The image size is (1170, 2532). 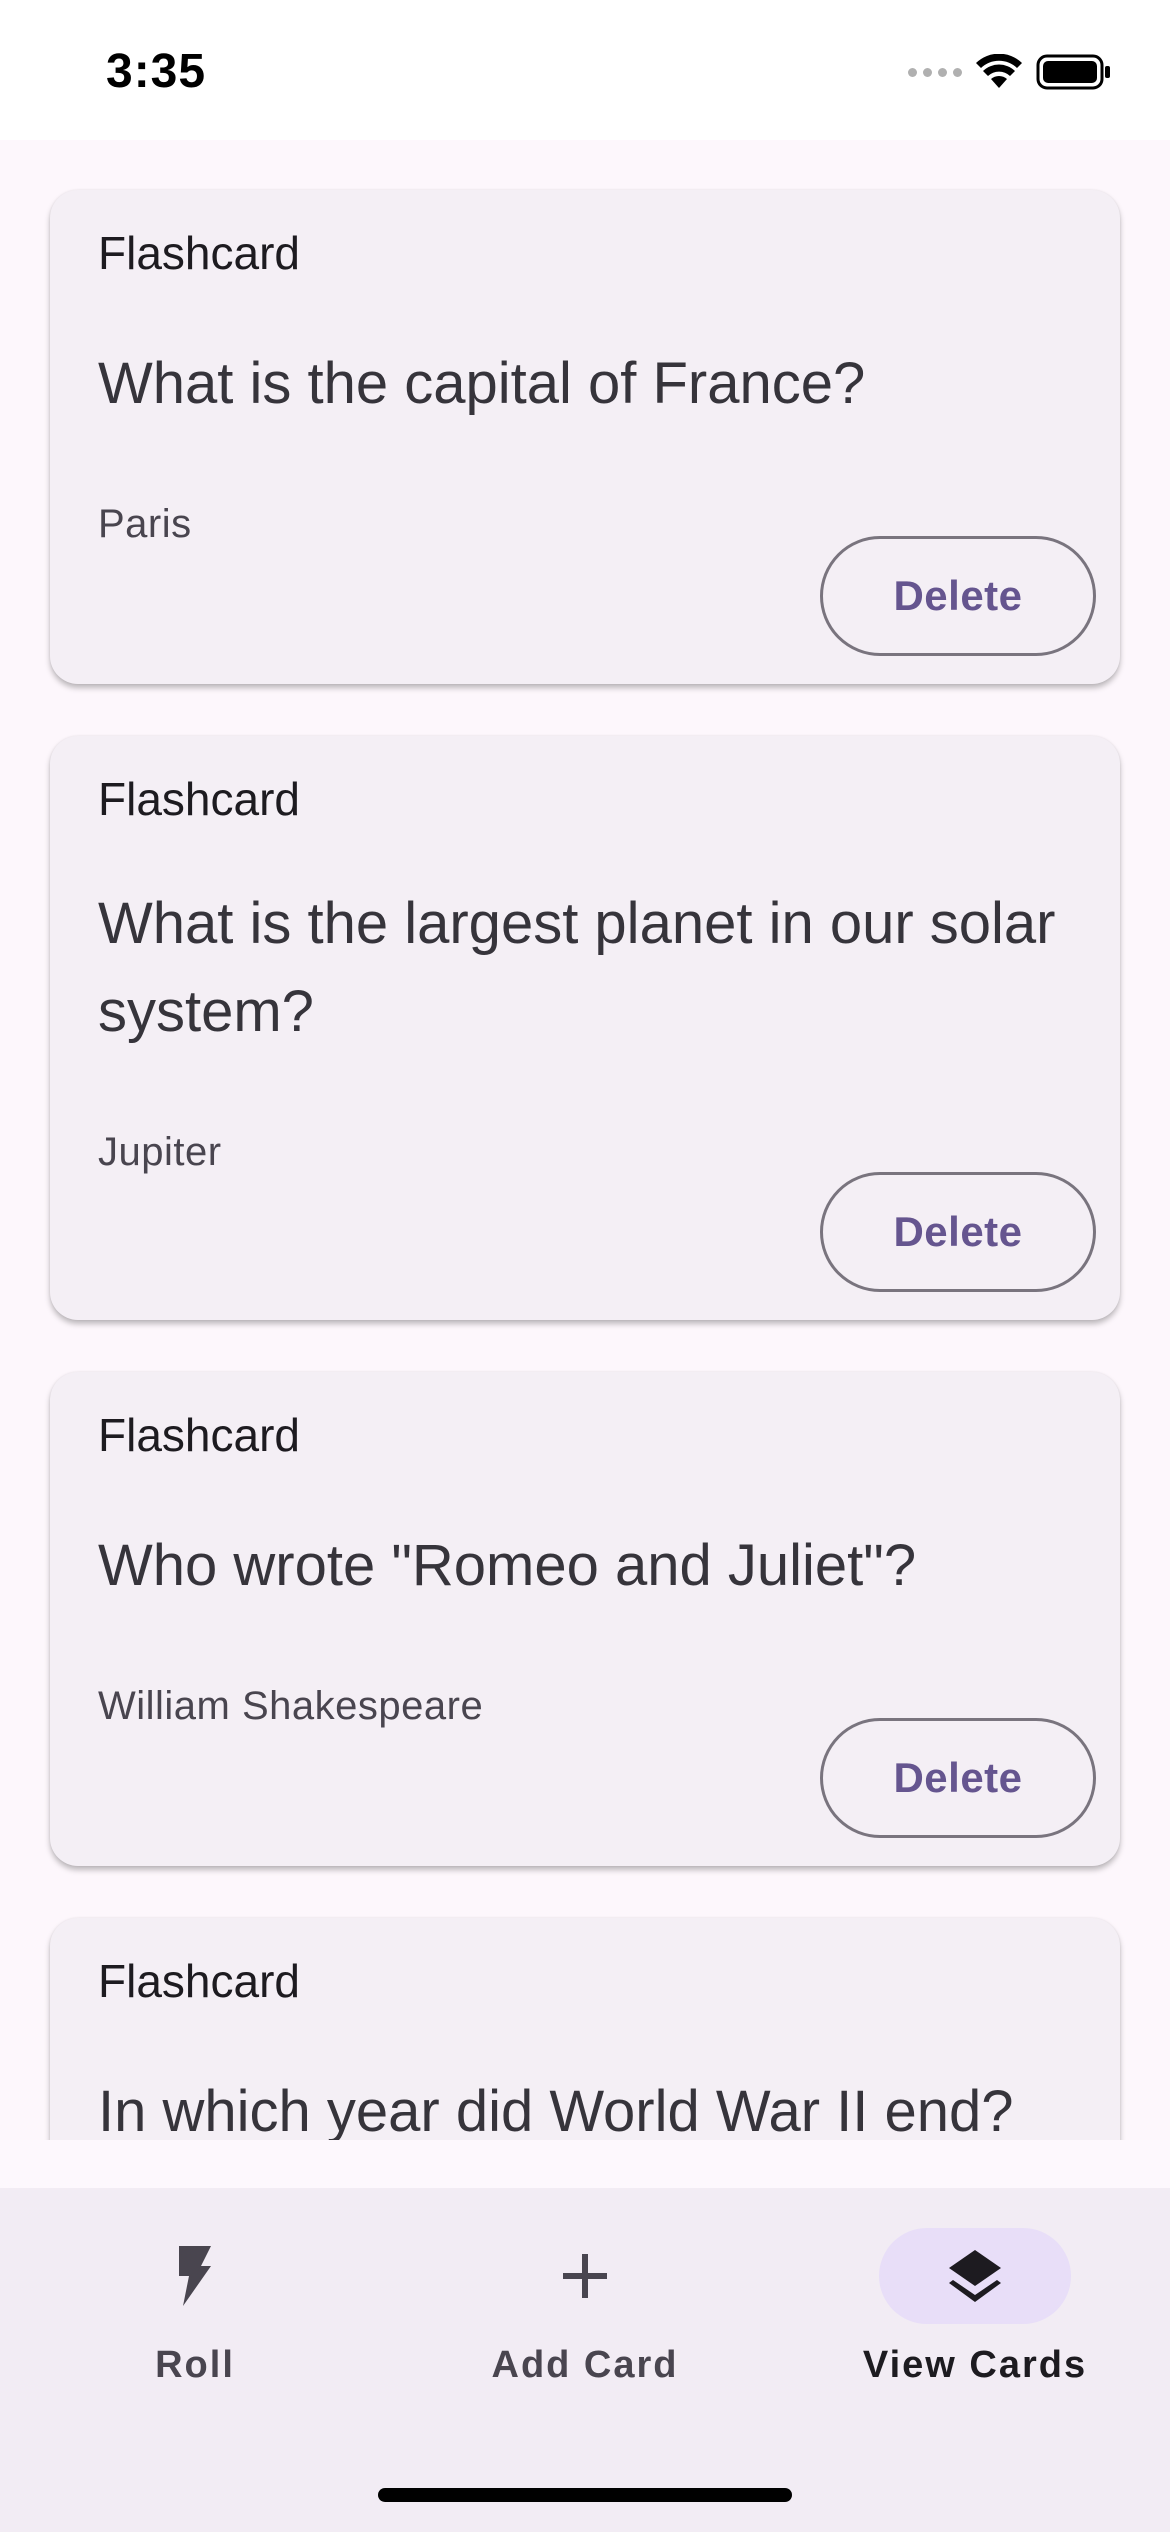 I want to click on layers-icon, so click(x=975, y=2276).